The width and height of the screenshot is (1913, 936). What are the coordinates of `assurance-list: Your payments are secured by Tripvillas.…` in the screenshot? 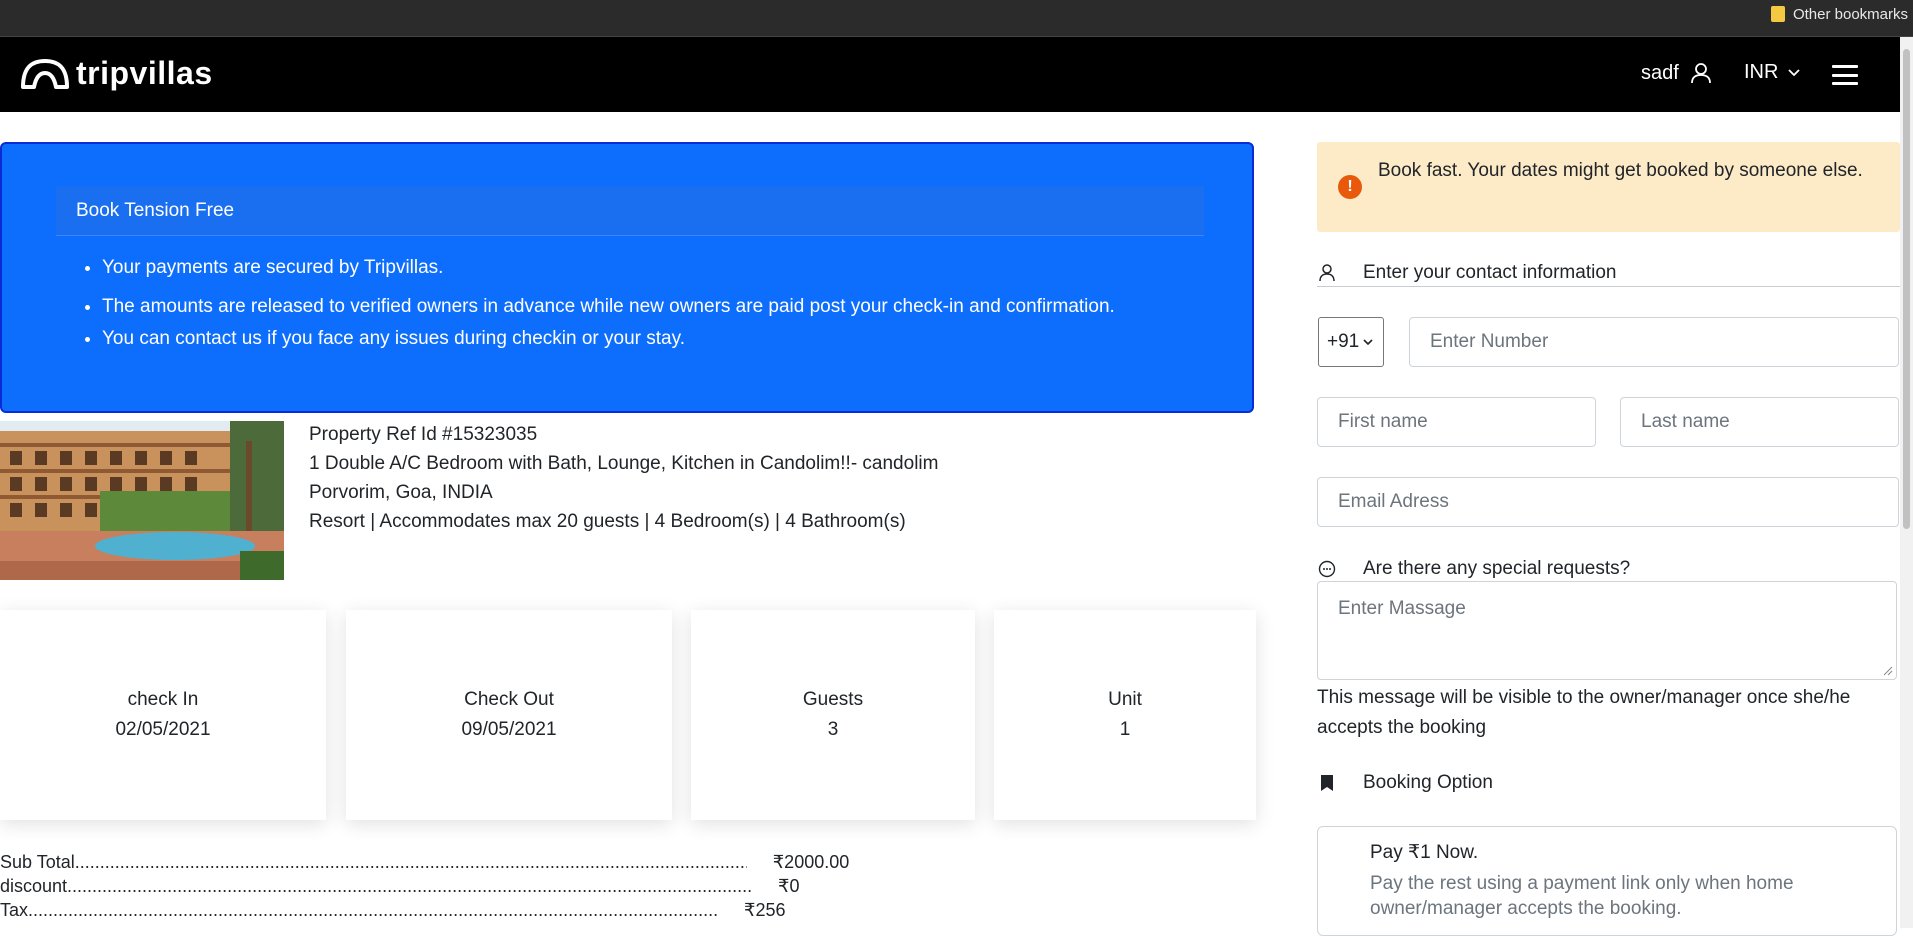 It's located at (585, 307).